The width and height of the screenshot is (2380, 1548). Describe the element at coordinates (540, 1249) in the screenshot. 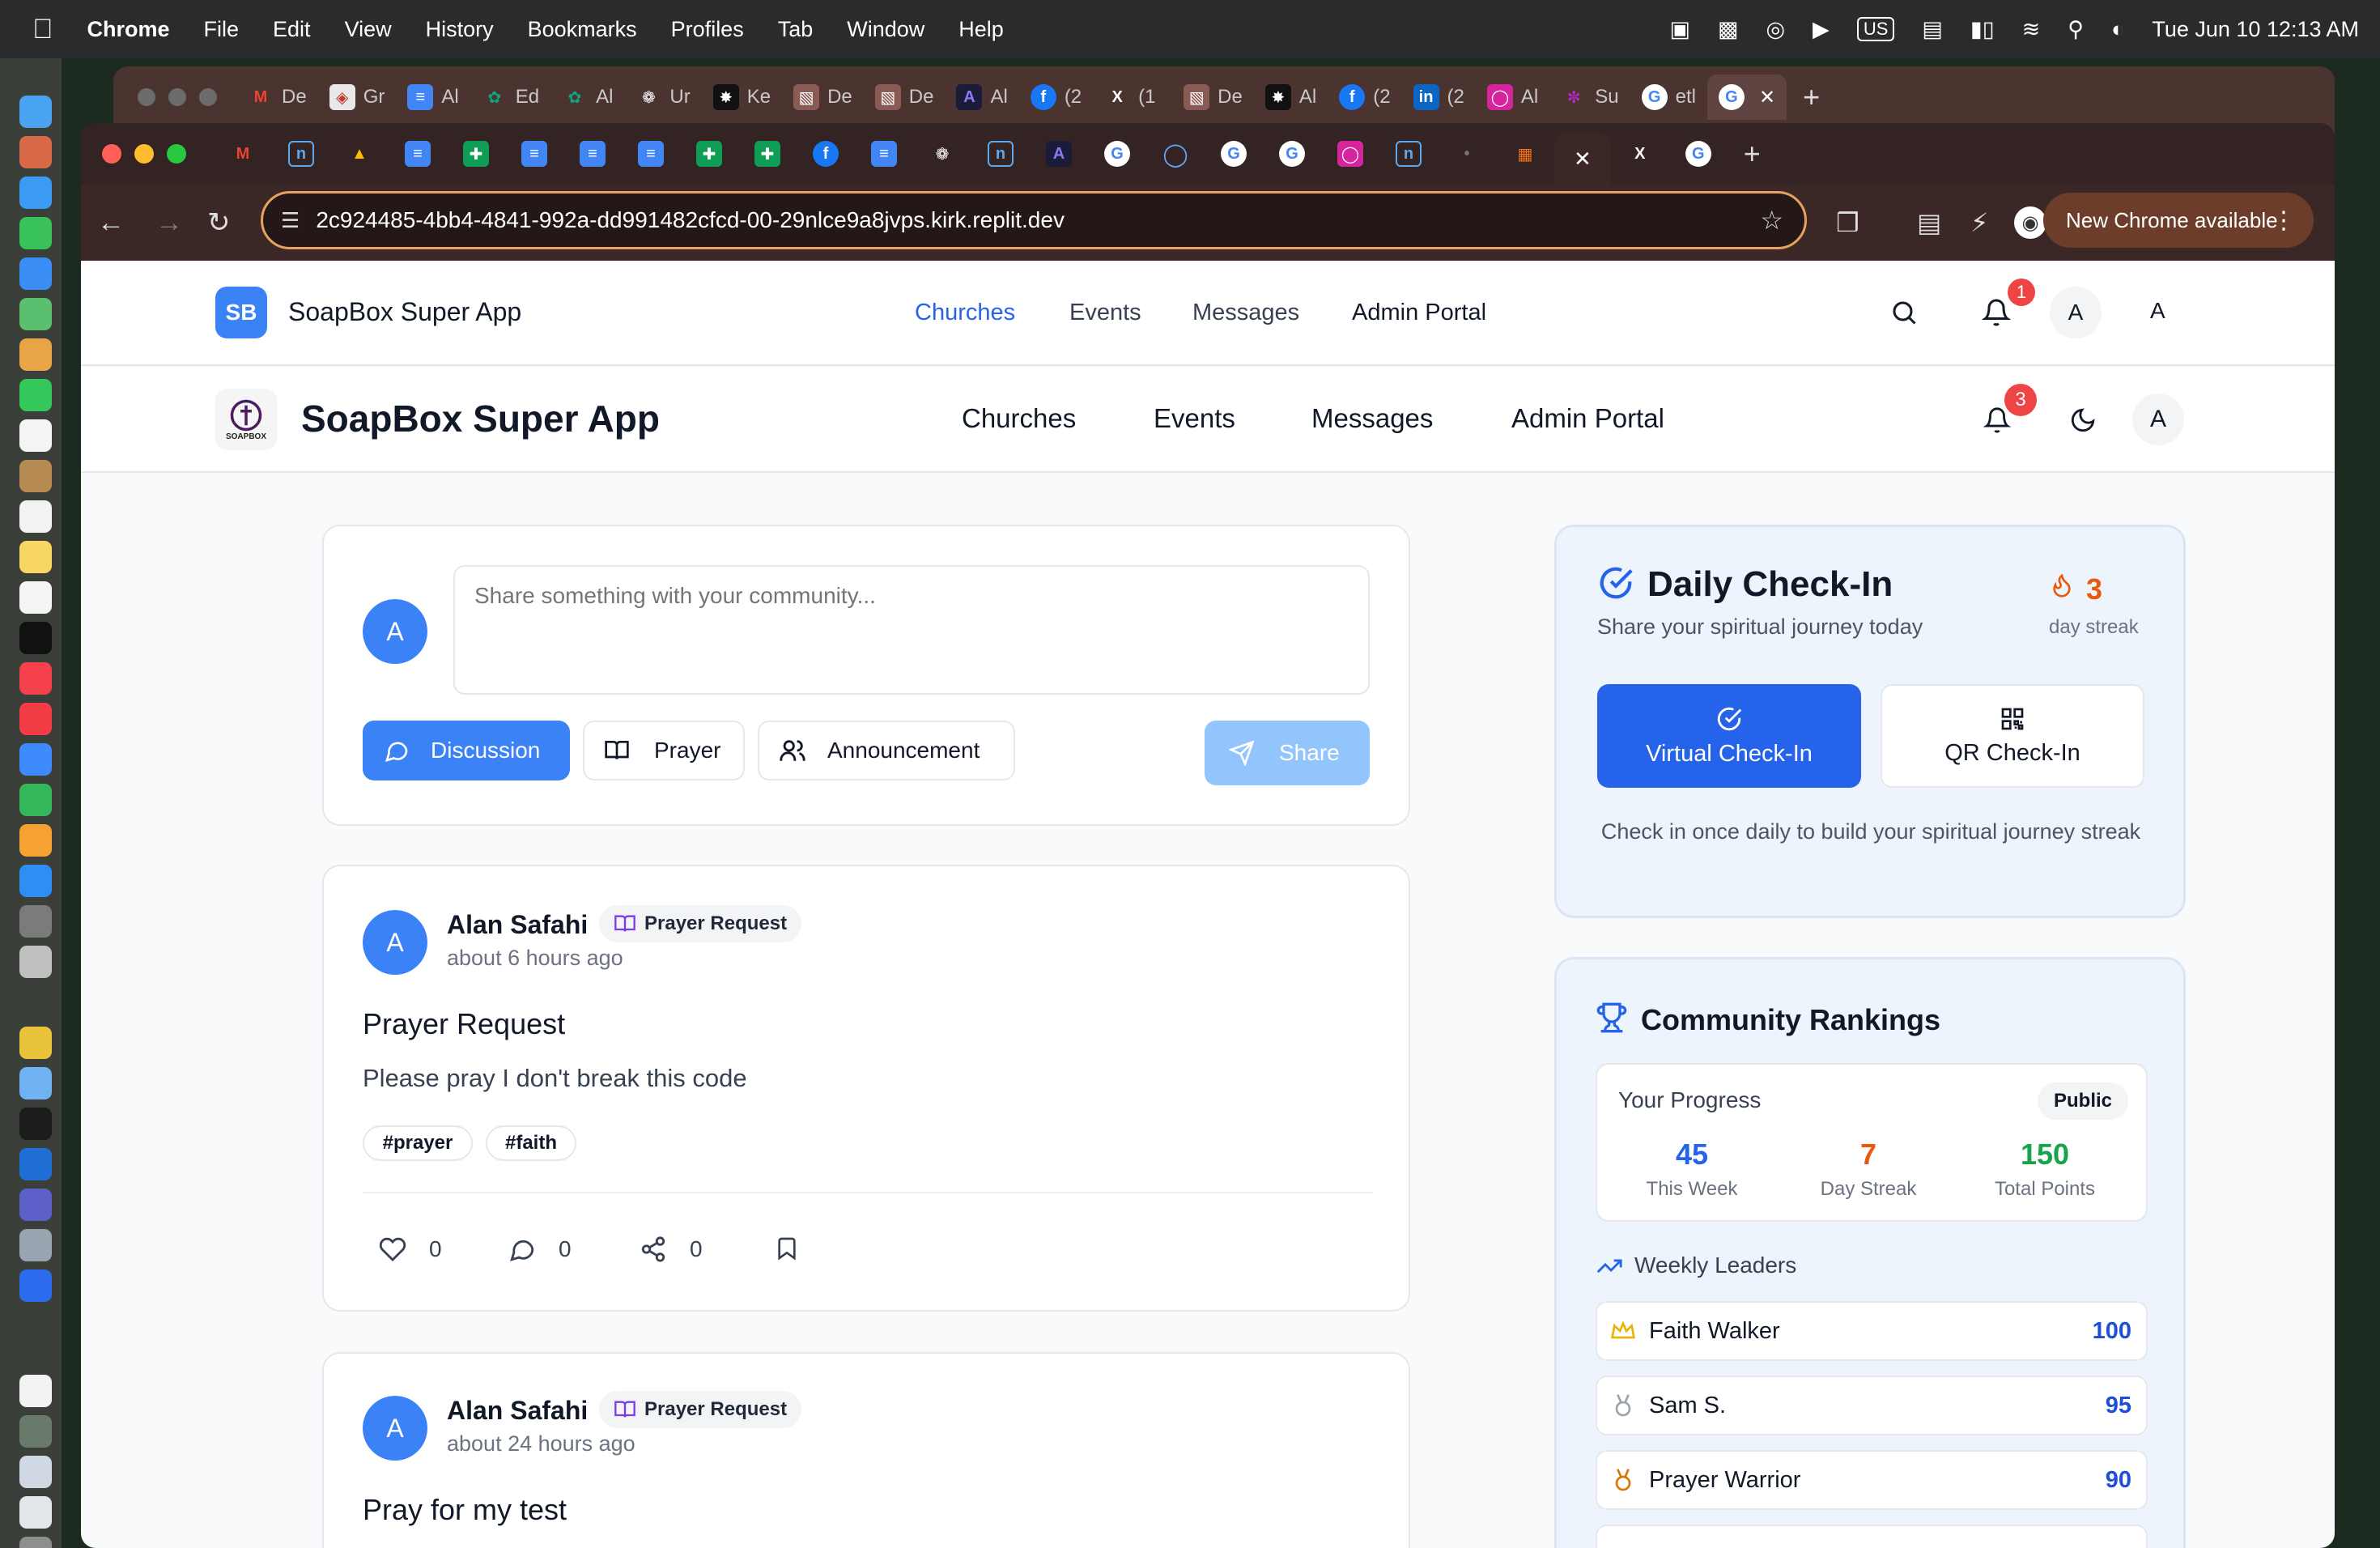

I see `comment-button: 0` at that location.